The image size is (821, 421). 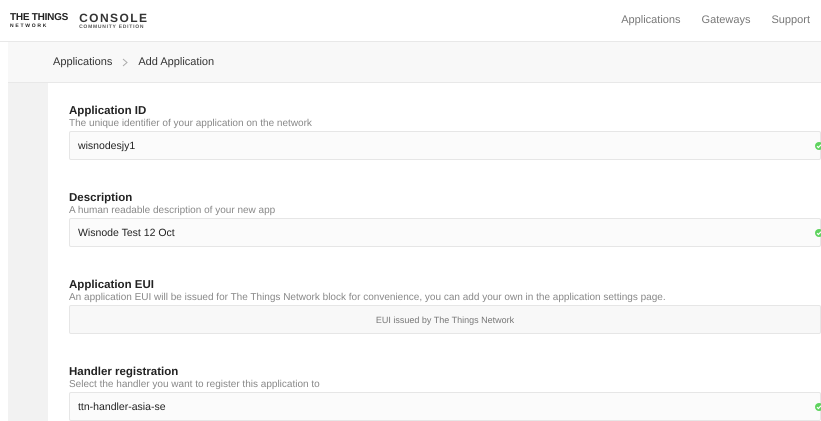 I want to click on field-label: Application EUI, so click(x=112, y=285).